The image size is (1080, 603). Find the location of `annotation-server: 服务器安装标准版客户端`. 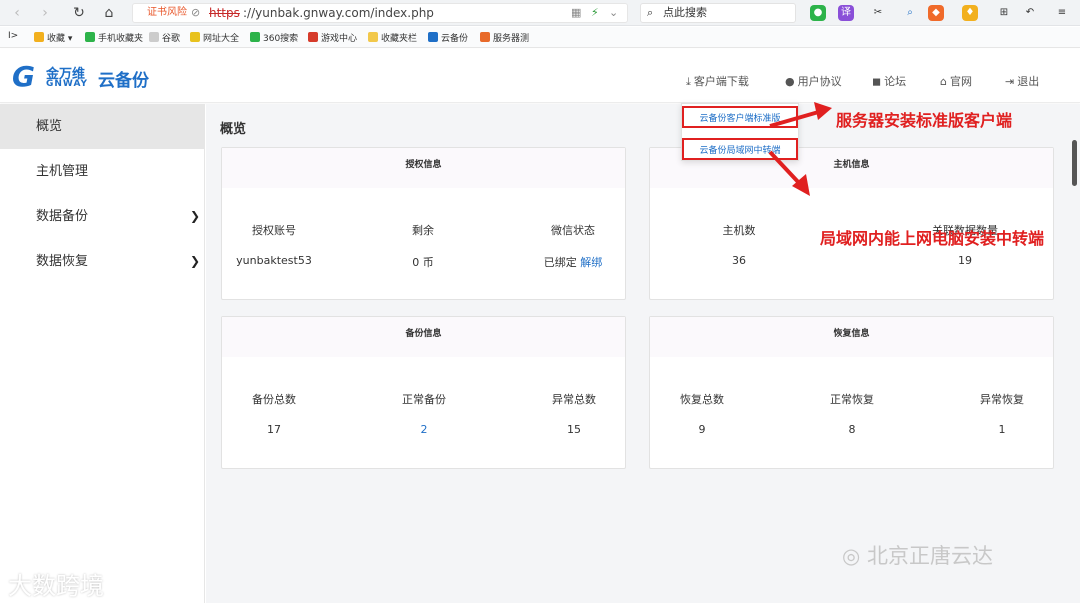

annotation-server: 服务器安装标准版客户端 is located at coordinates (924, 120).